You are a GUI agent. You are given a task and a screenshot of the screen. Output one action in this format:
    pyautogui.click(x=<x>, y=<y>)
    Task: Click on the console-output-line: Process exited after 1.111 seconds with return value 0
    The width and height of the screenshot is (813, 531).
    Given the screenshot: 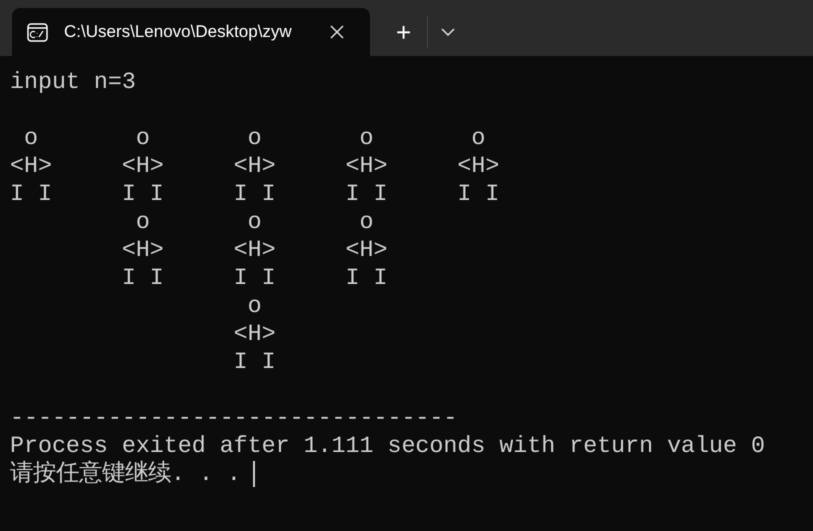 What is the action you would take?
    pyautogui.click(x=387, y=446)
    